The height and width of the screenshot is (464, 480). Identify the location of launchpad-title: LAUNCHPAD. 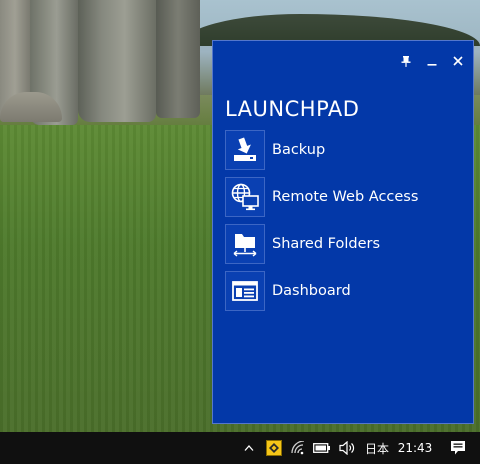
(292, 109).